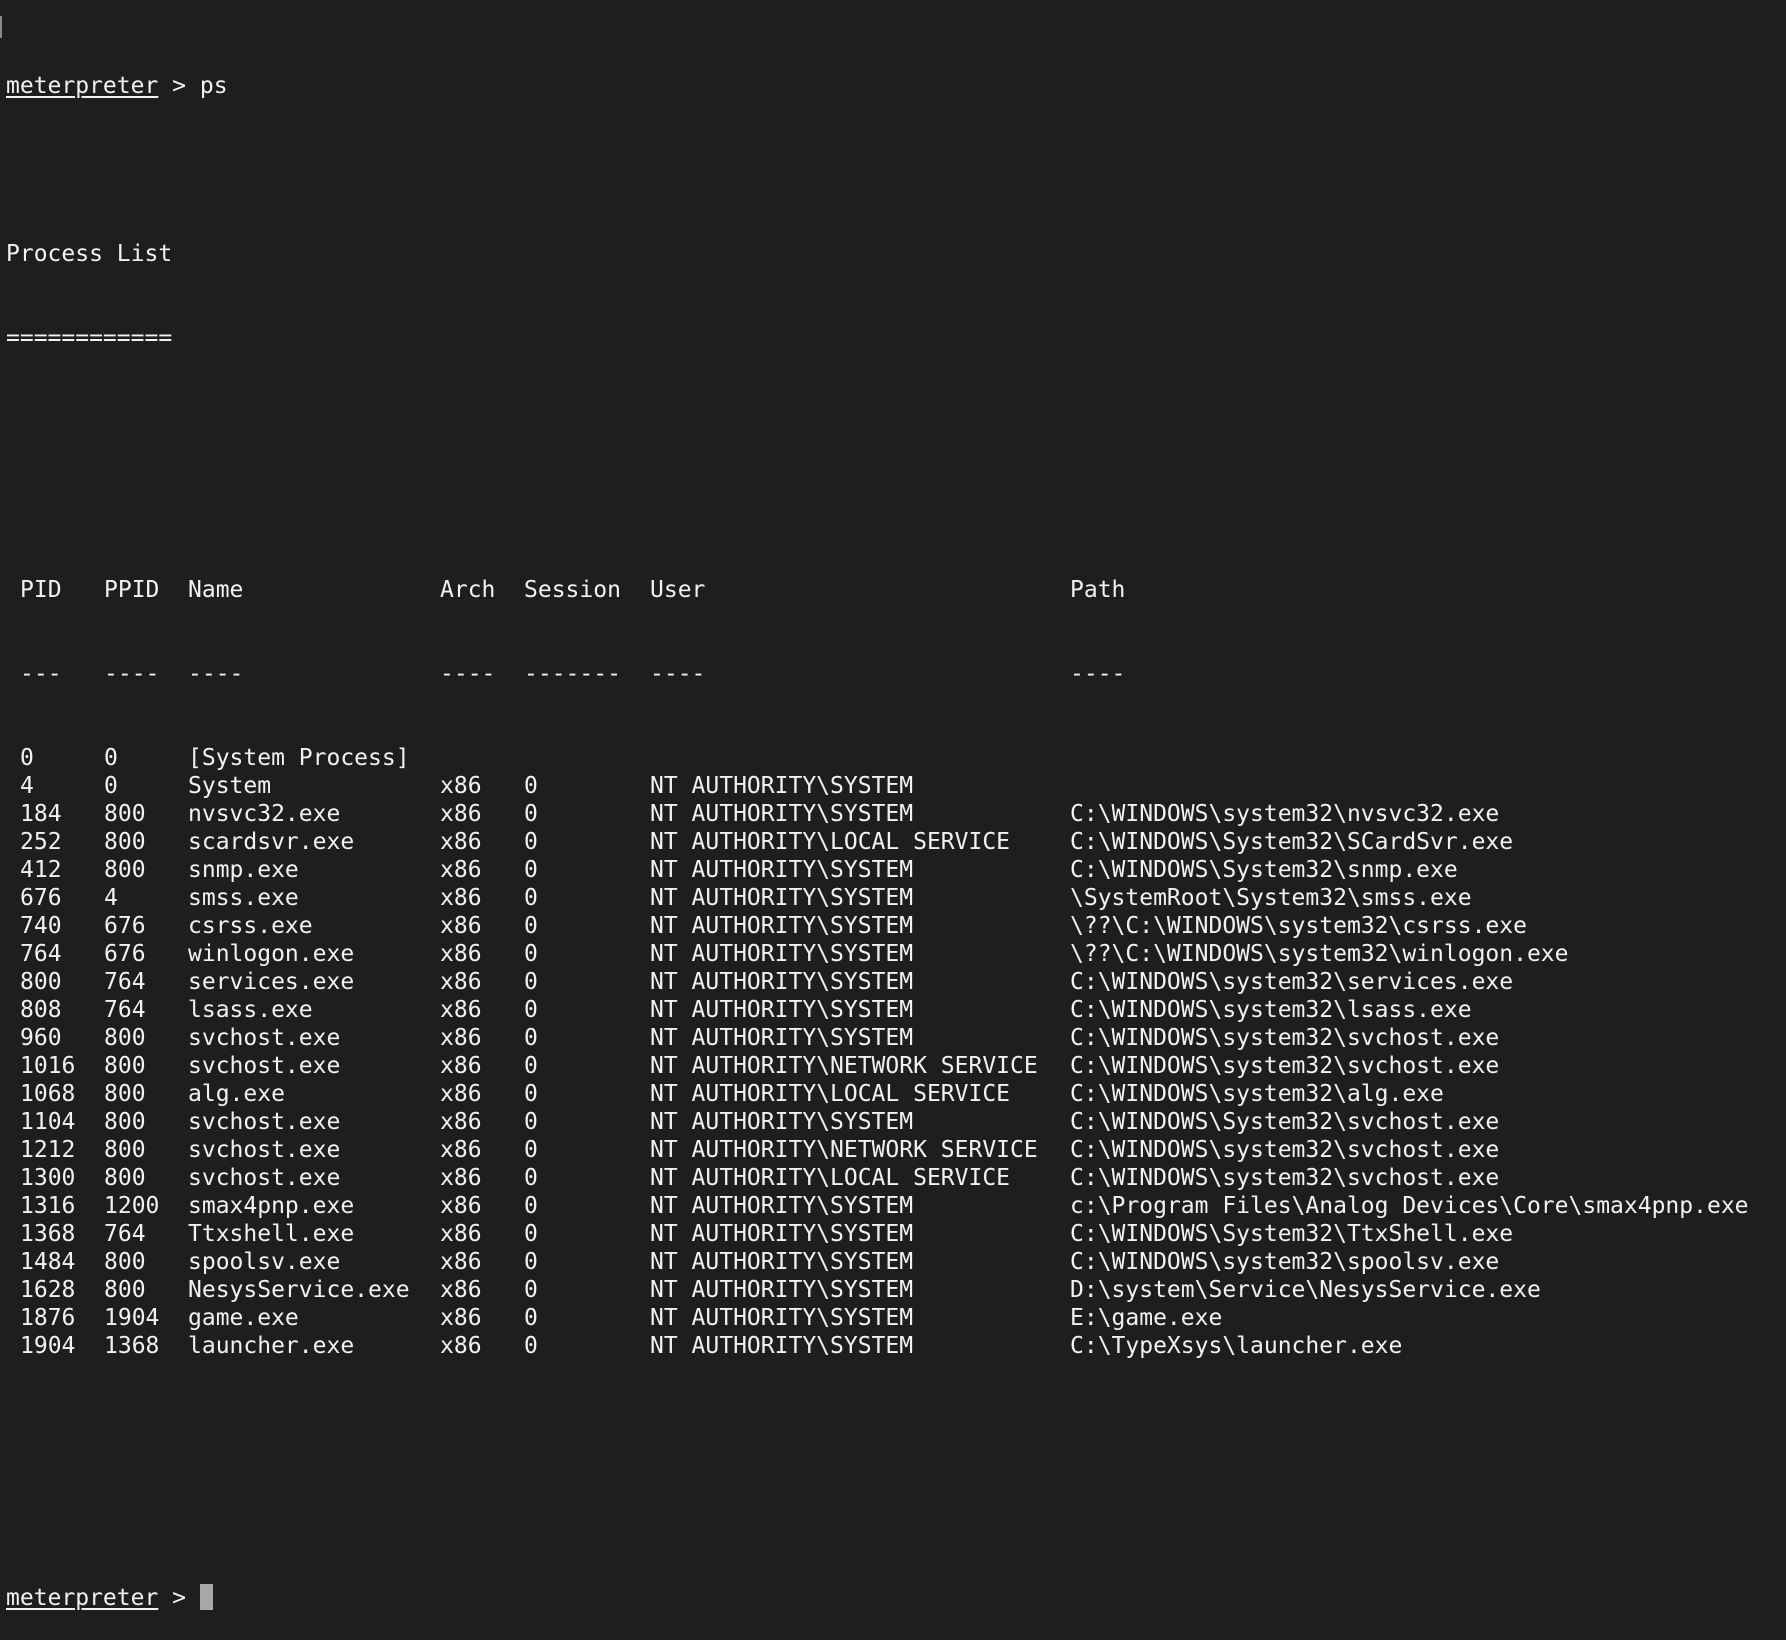 This screenshot has height=1640, width=1786. What do you see at coordinates (48, 1094) in the screenshot?
I see `cell-pid: 1068` at bounding box center [48, 1094].